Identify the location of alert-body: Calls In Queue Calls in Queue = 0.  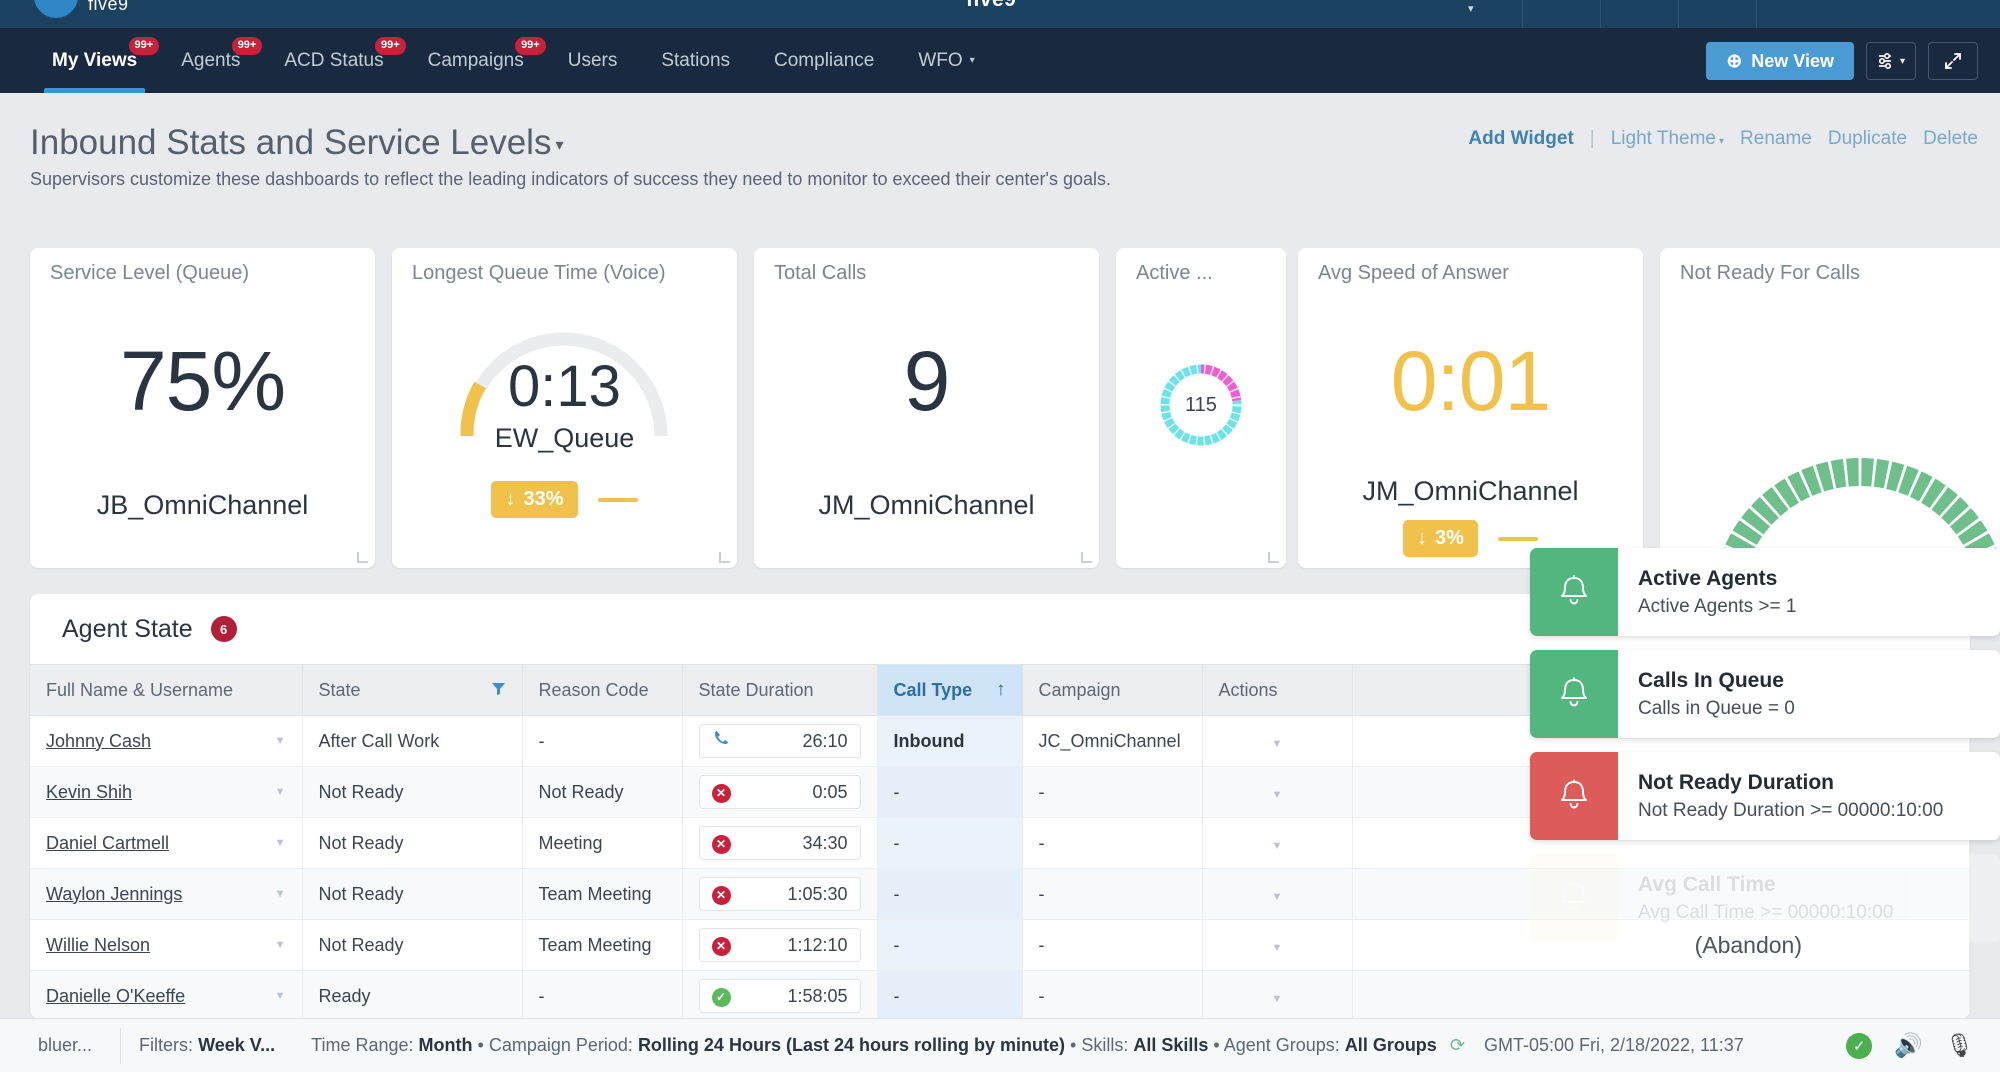
(1716, 694).